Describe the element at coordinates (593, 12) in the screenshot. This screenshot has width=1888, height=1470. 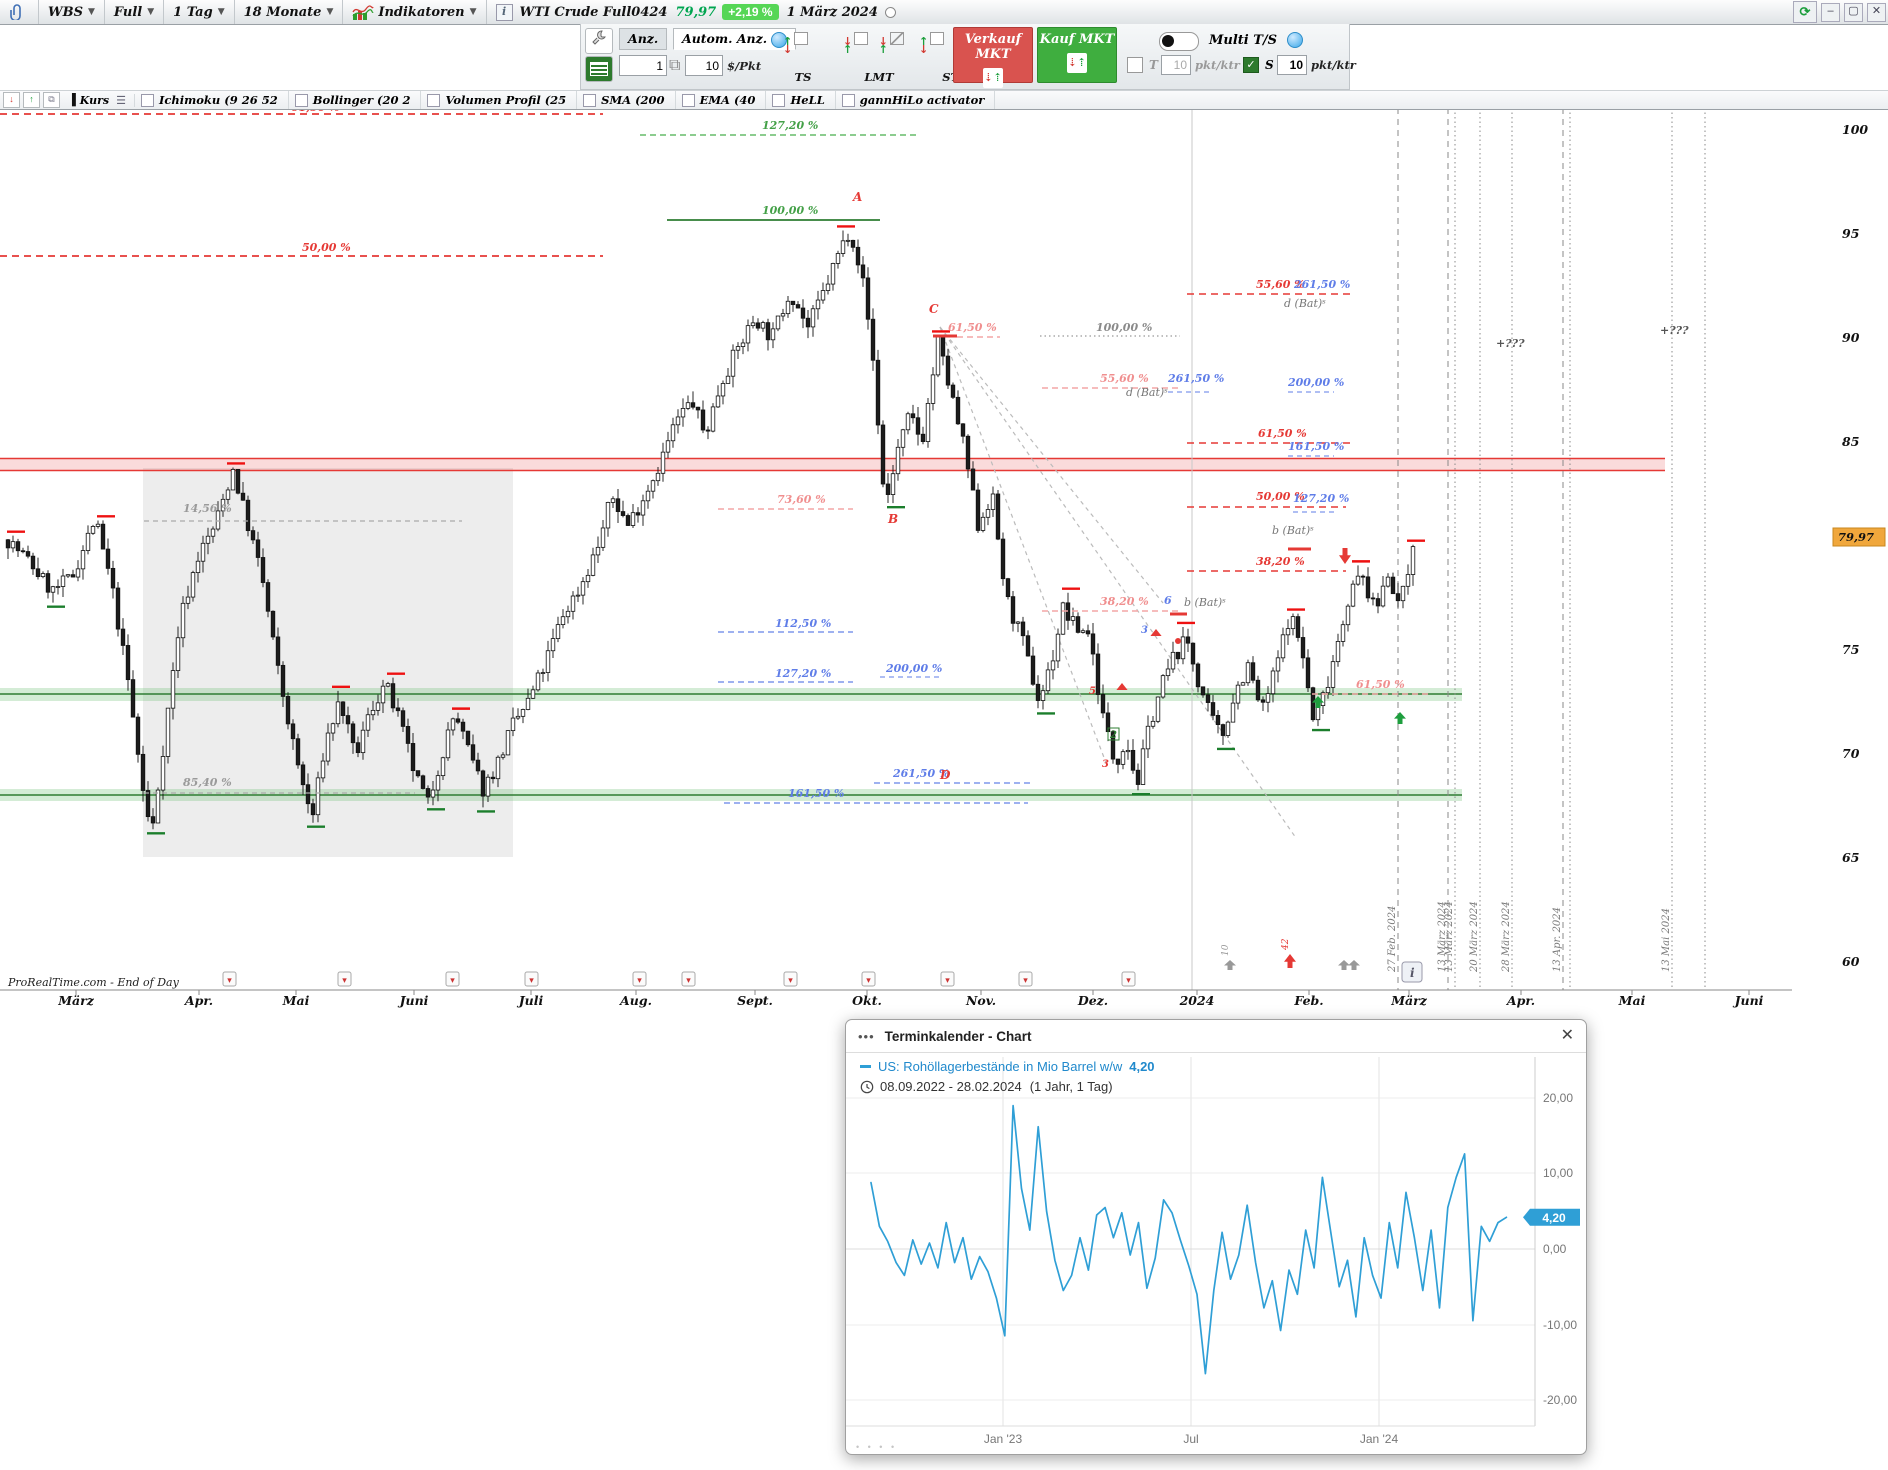
I see `instrument-name: WTI Crude Full0424` at that location.